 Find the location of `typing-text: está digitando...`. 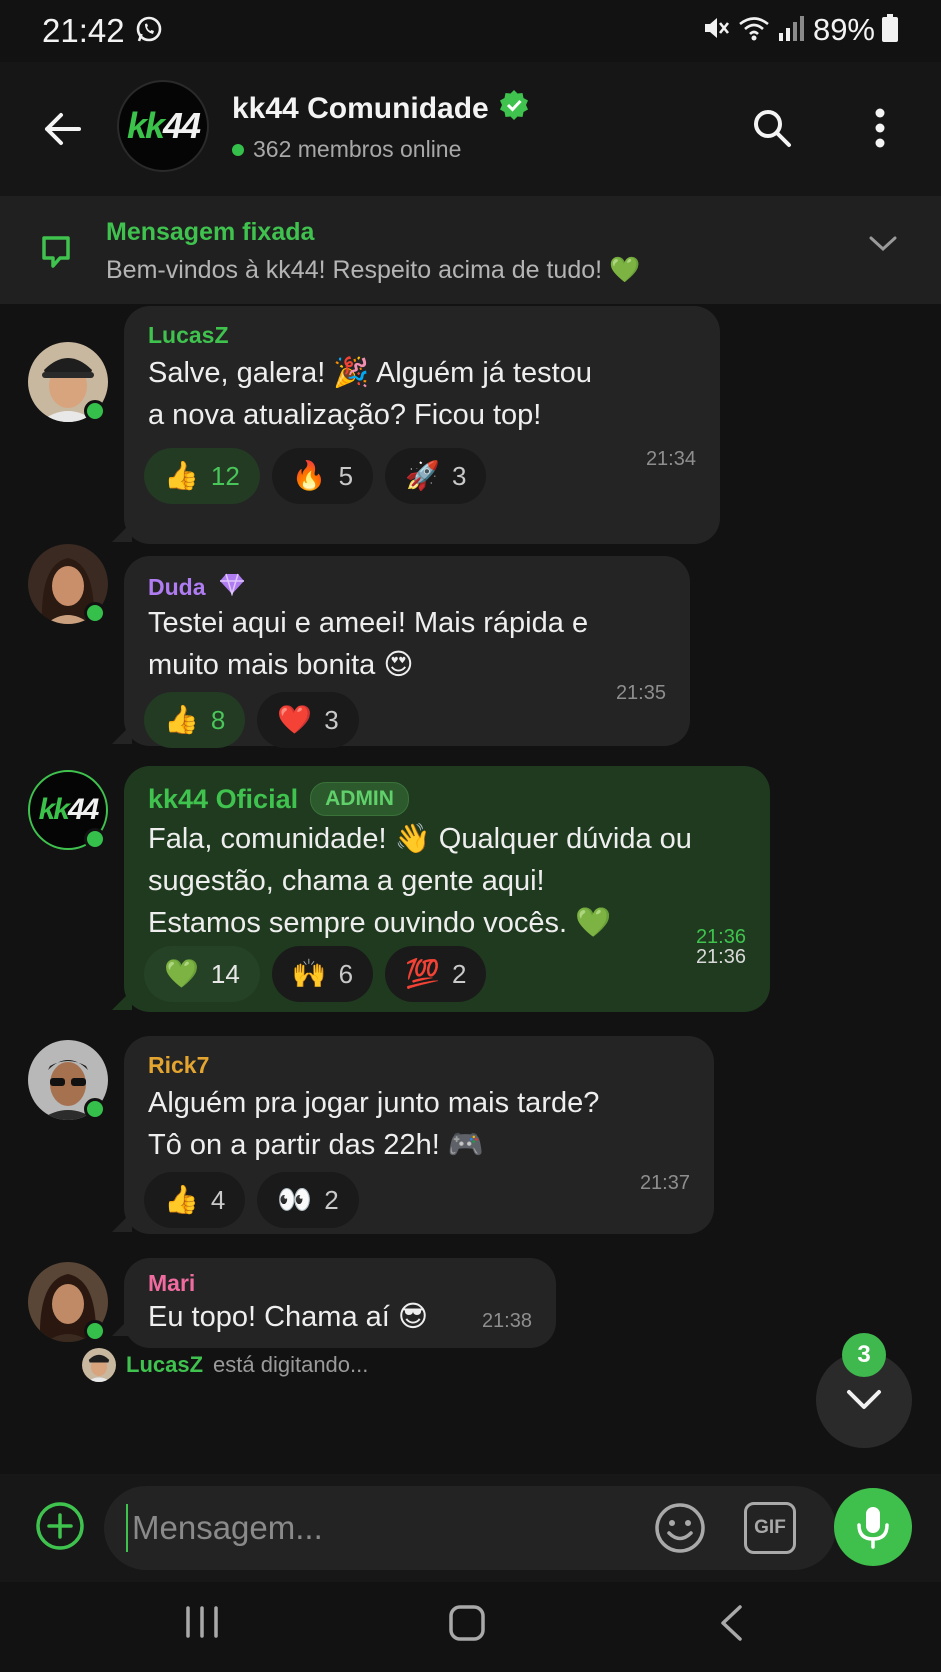

typing-text: está digitando... is located at coordinates (291, 1364).